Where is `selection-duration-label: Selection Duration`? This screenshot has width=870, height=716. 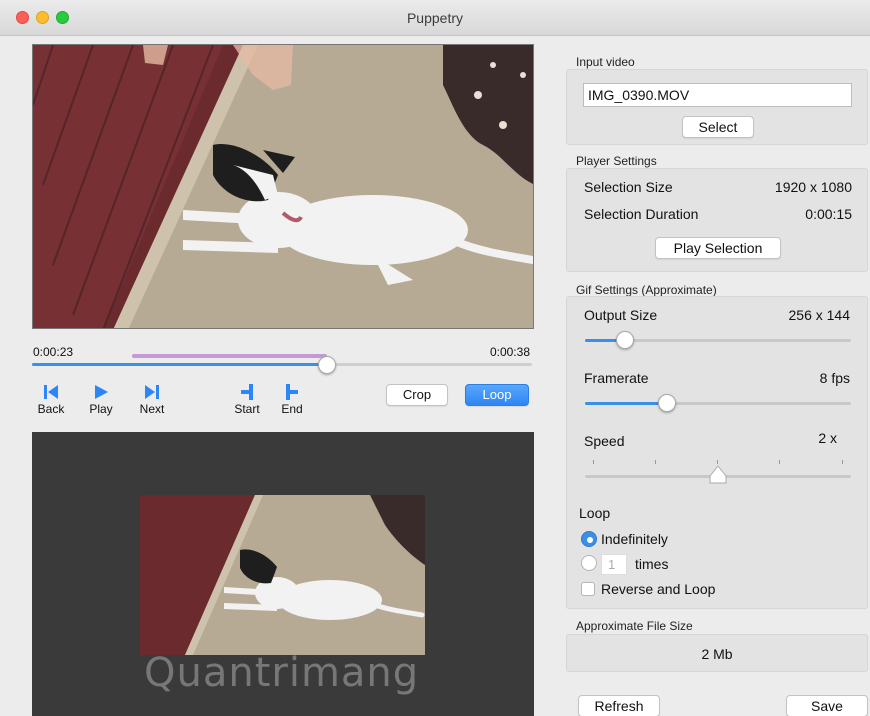 selection-duration-label: Selection Duration is located at coordinates (641, 214).